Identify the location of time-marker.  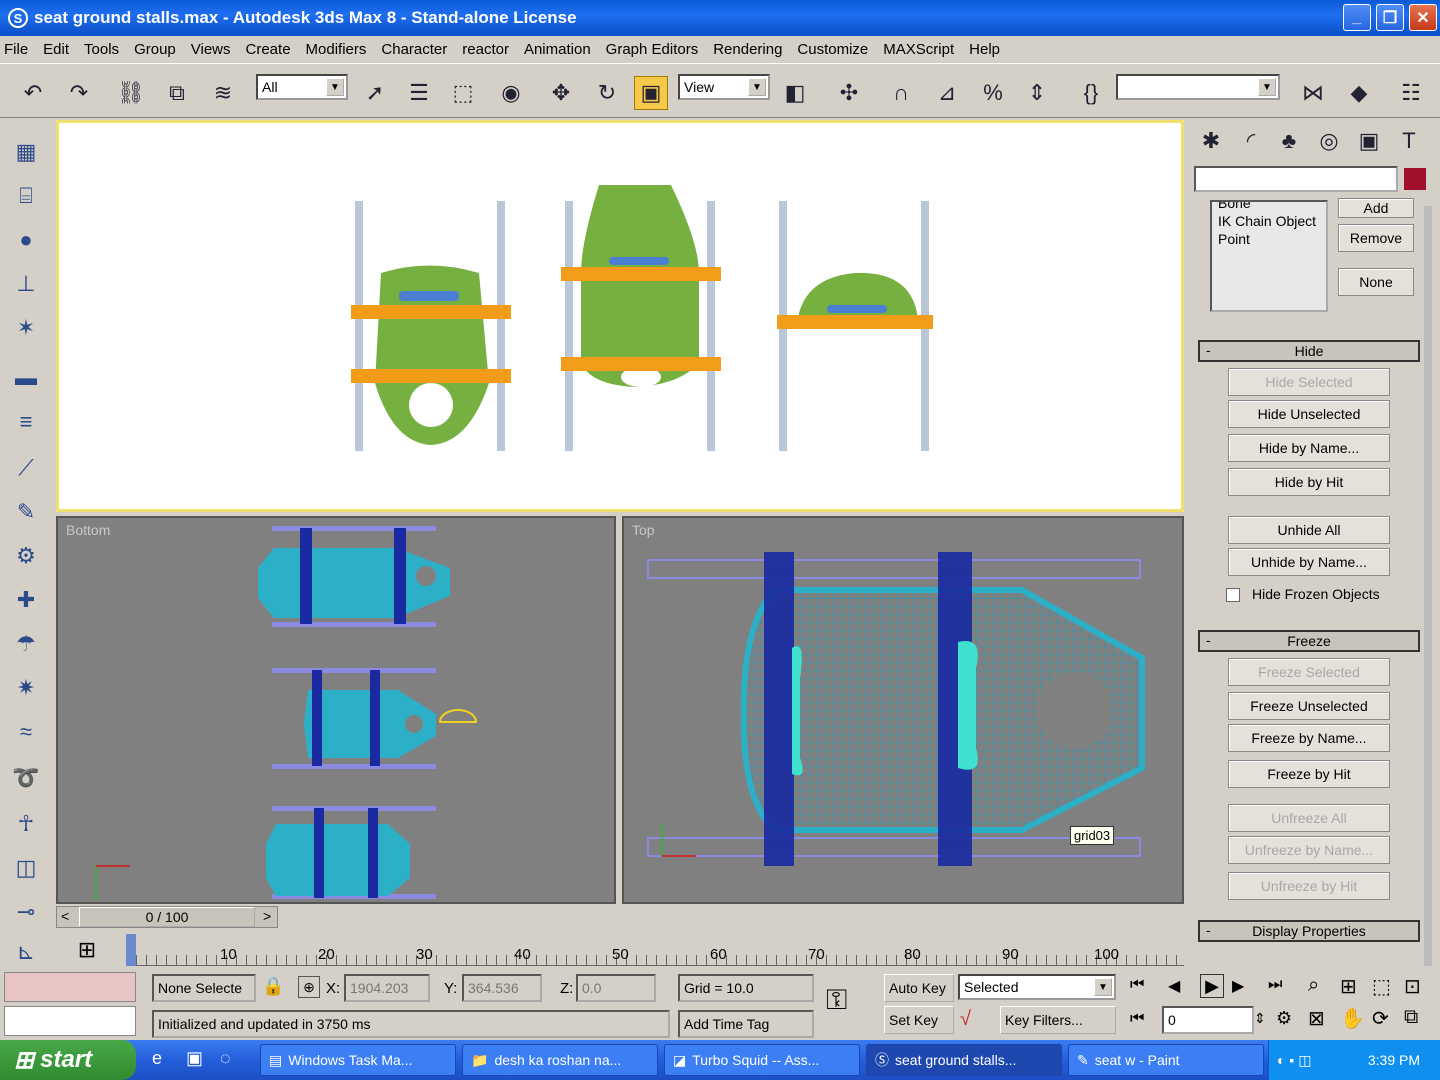
(131, 950).